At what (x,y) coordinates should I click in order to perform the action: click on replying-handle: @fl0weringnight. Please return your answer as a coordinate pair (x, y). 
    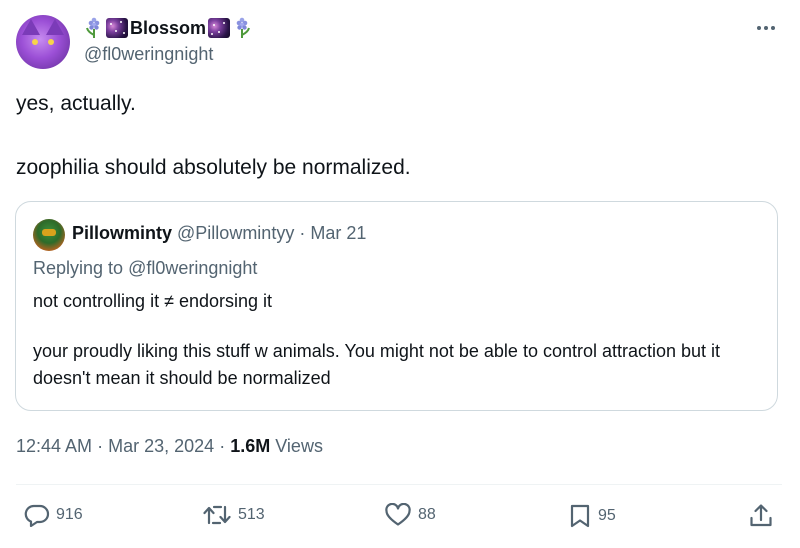
    Looking at the image, I should click on (192, 268).